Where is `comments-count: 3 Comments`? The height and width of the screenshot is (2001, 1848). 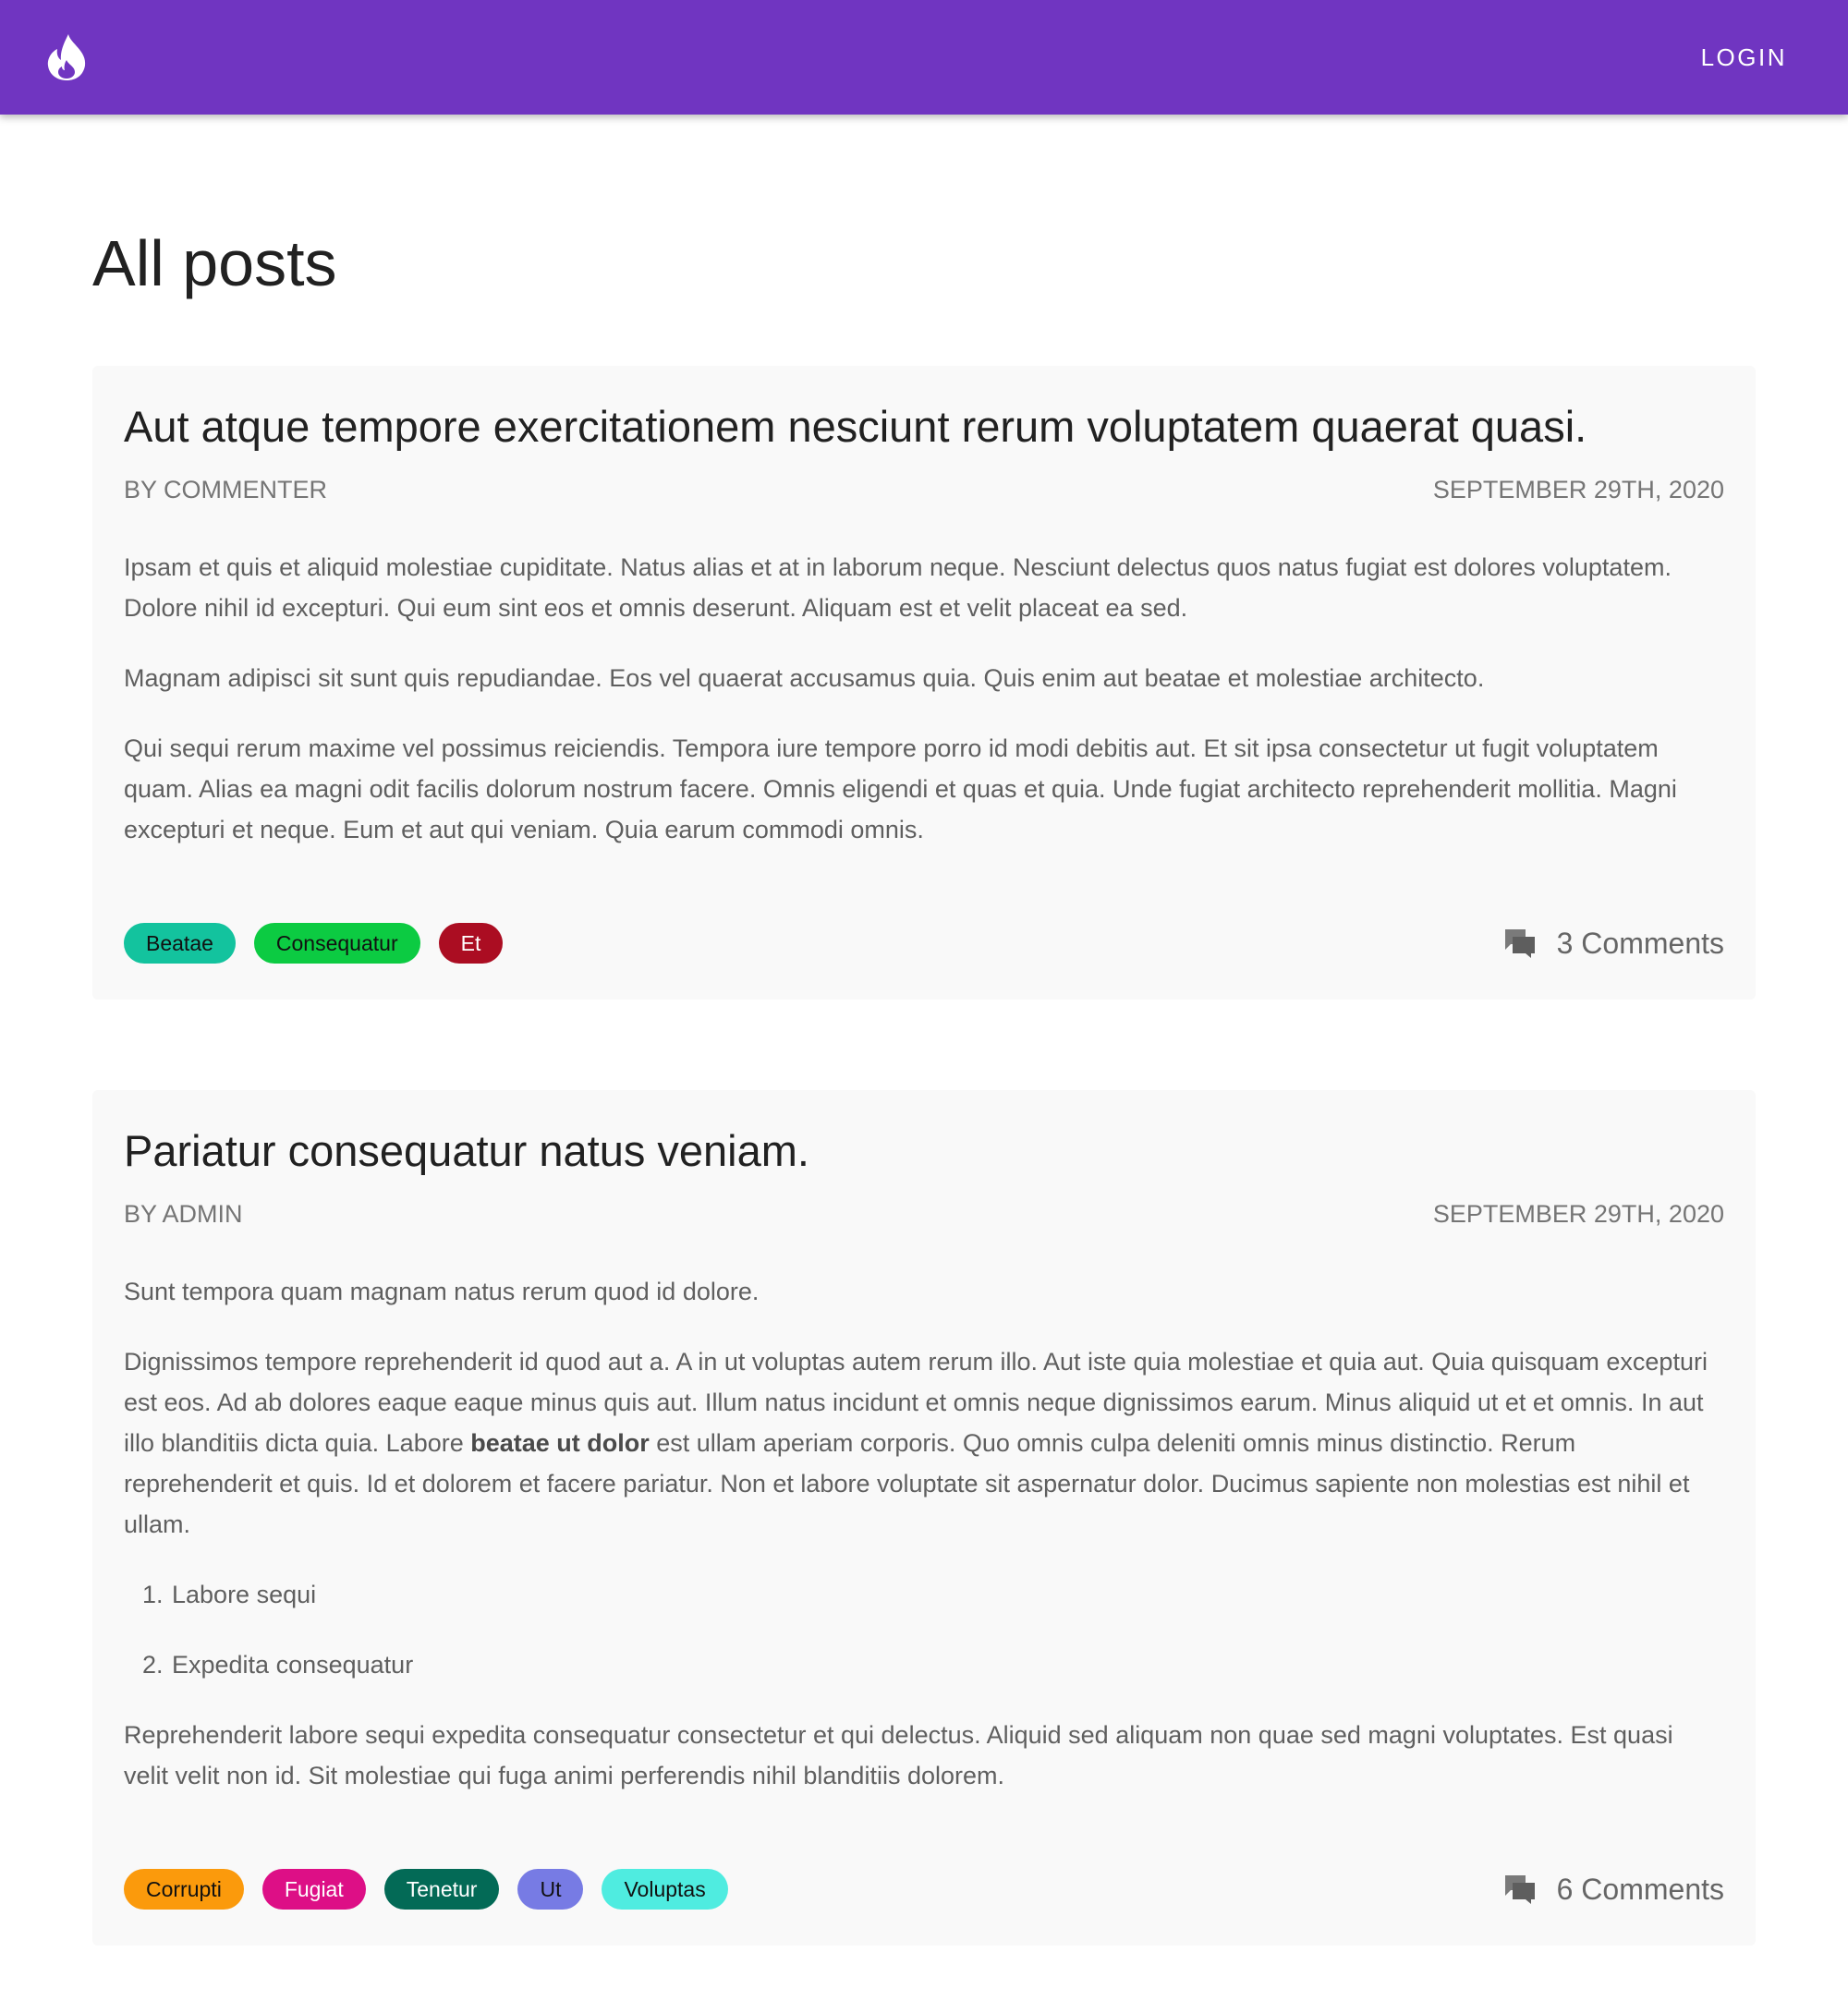
comments-count: 3 Comments is located at coordinates (1640, 943).